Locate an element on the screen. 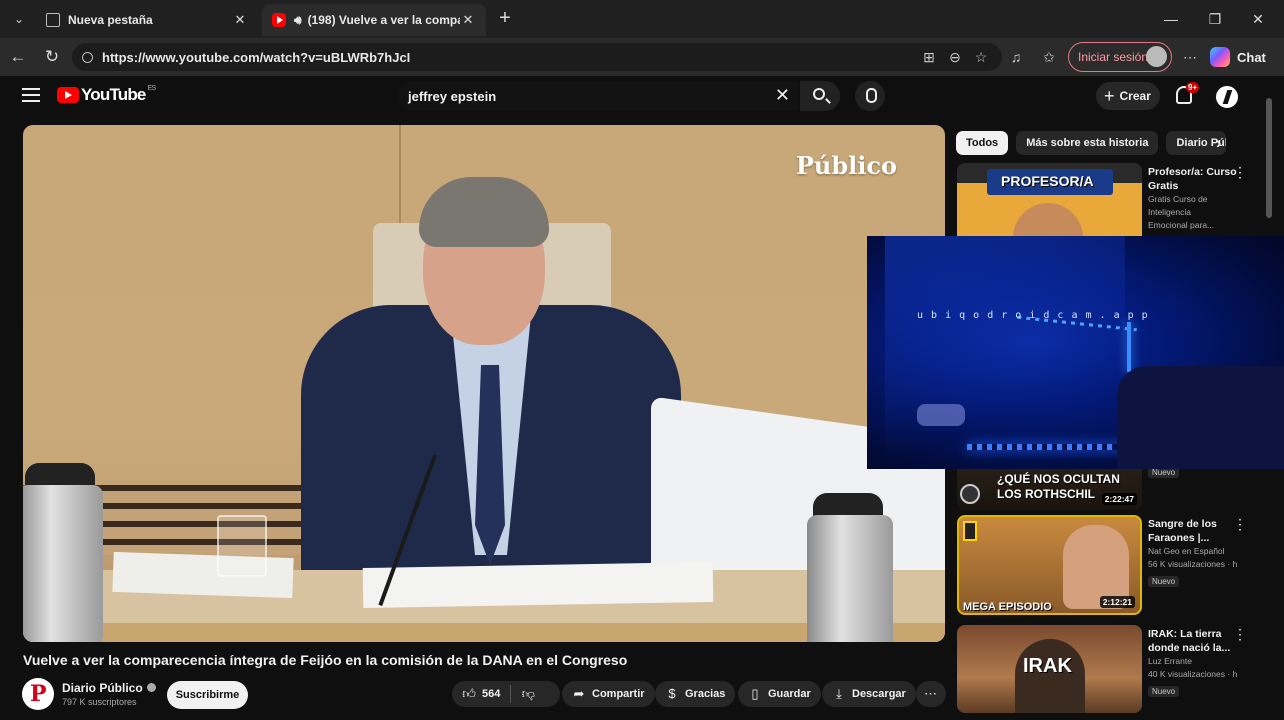 This screenshot has height=720, width=1284. thanks-icon: $ is located at coordinates (672, 693).